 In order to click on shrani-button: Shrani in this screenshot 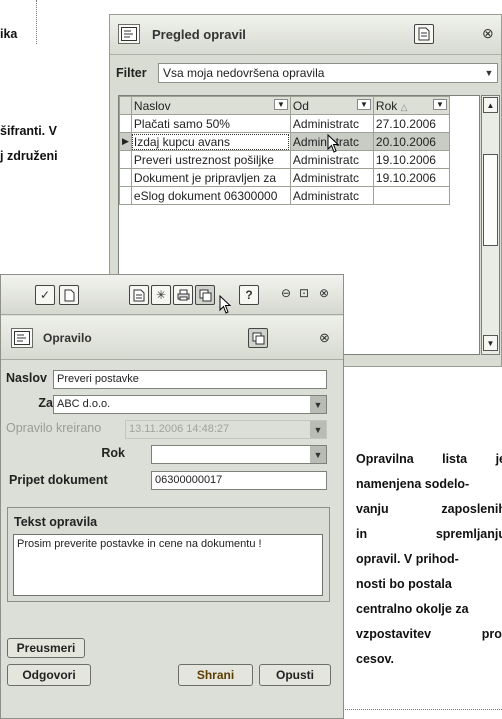, I will do `click(215, 675)`.